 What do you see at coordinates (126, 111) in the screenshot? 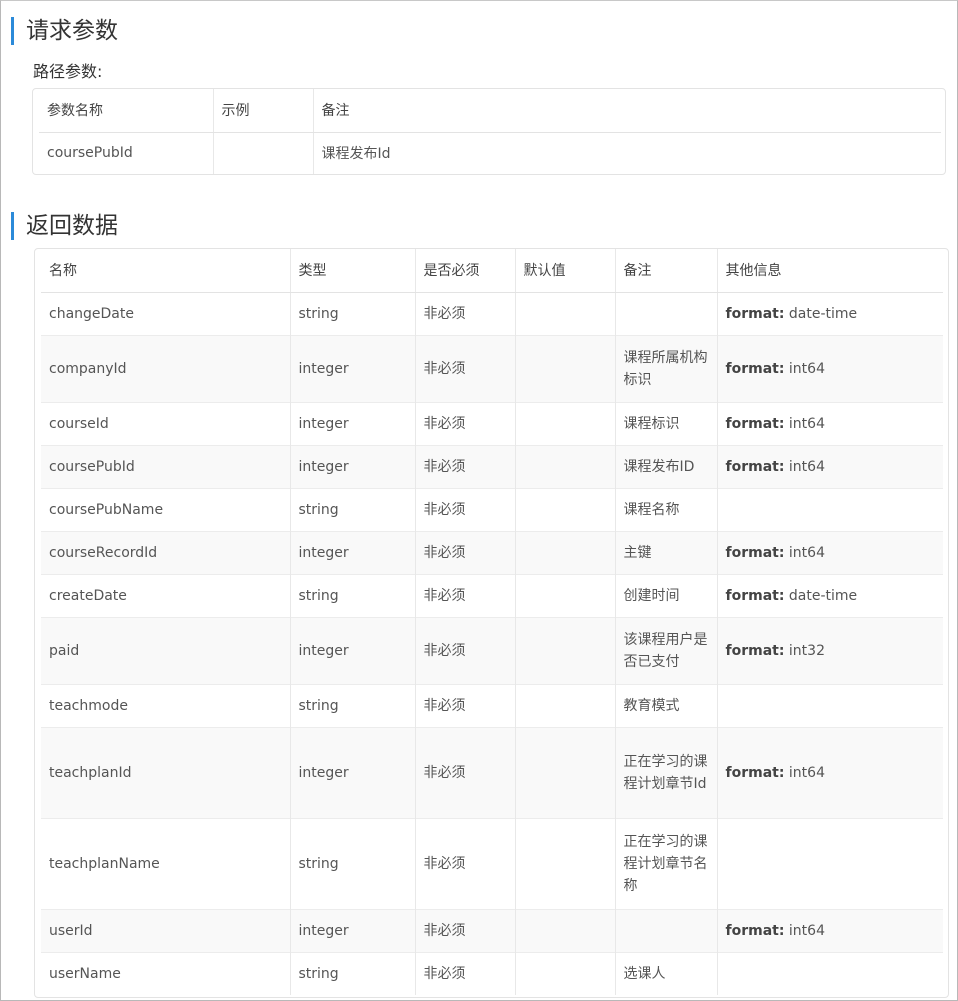
I see `header-param-name: 参数名称` at bounding box center [126, 111].